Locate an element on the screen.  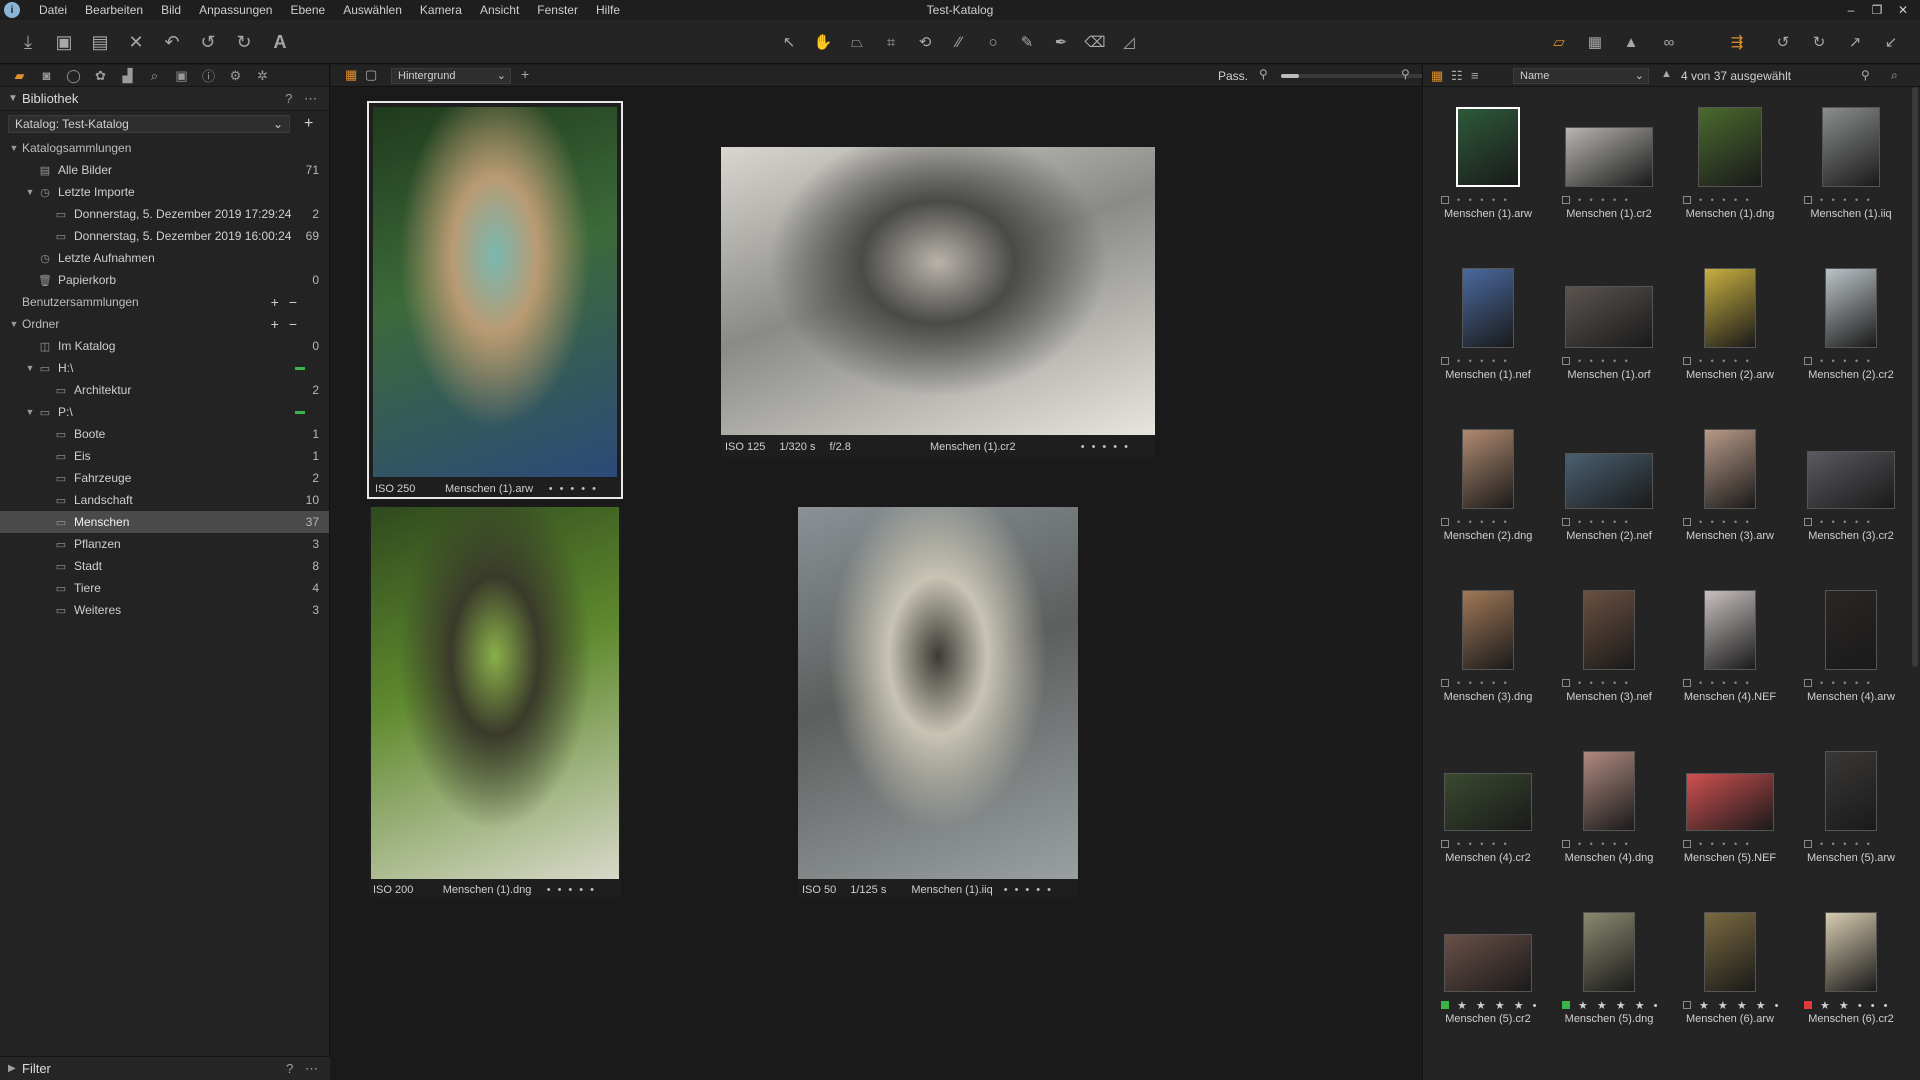
output-tab-icon: ⚙ is located at coordinates (235, 76).